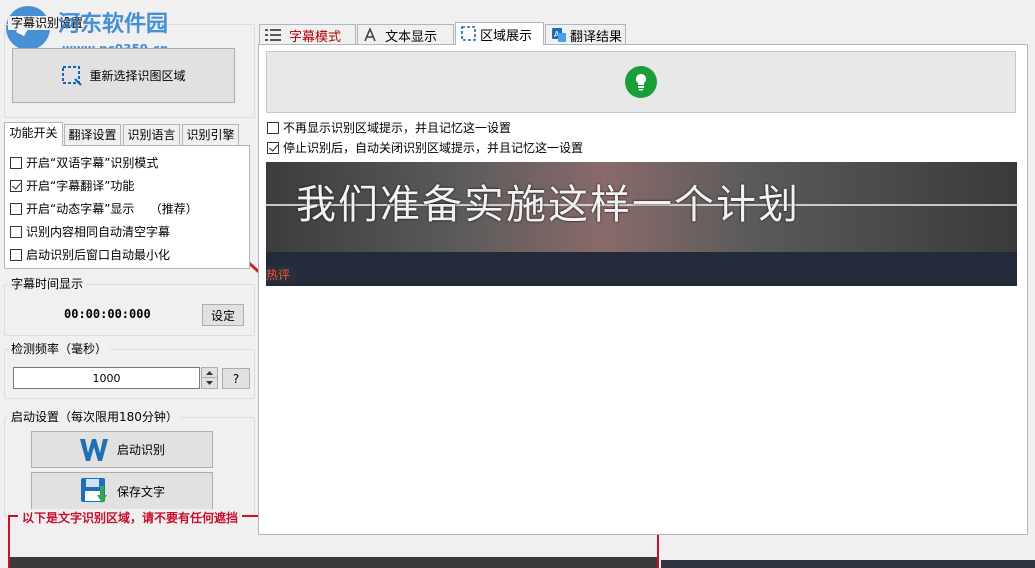 The image size is (1035, 568). I want to click on save-text-button: 保存文字, so click(122, 491).